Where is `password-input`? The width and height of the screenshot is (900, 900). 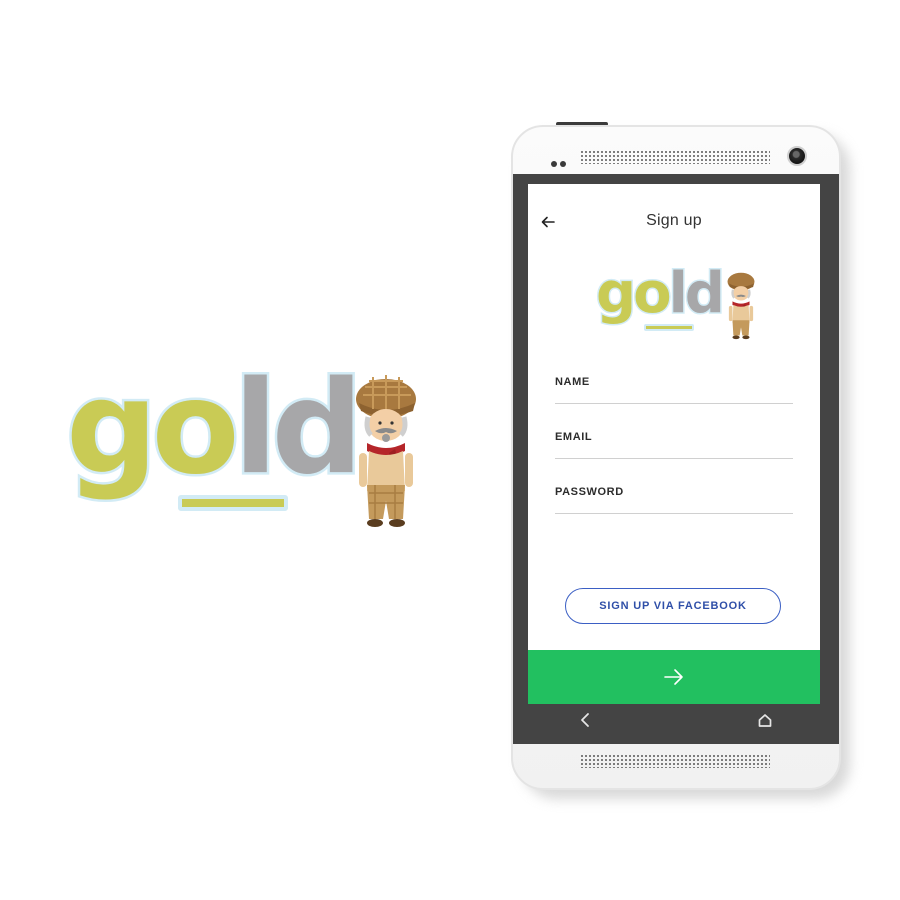 password-input is located at coordinates (674, 495).